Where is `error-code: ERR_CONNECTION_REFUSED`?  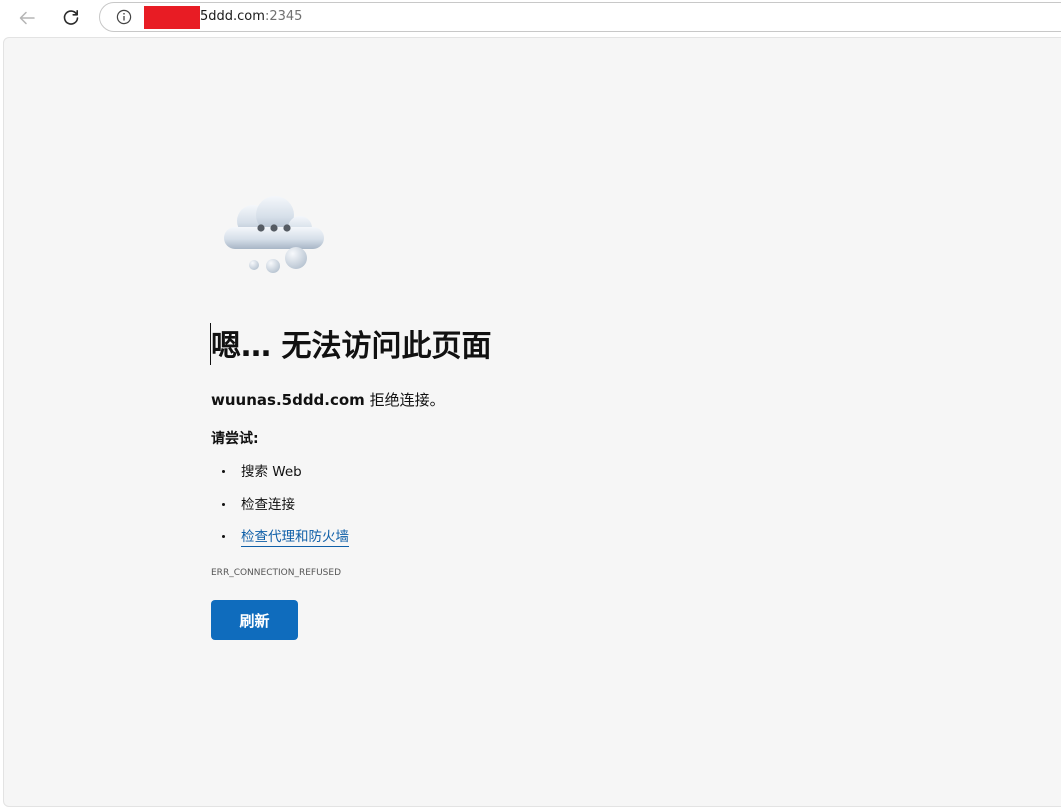
error-code: ERR_CONNECTION_REFUSED is located at coordinates (276, 573).